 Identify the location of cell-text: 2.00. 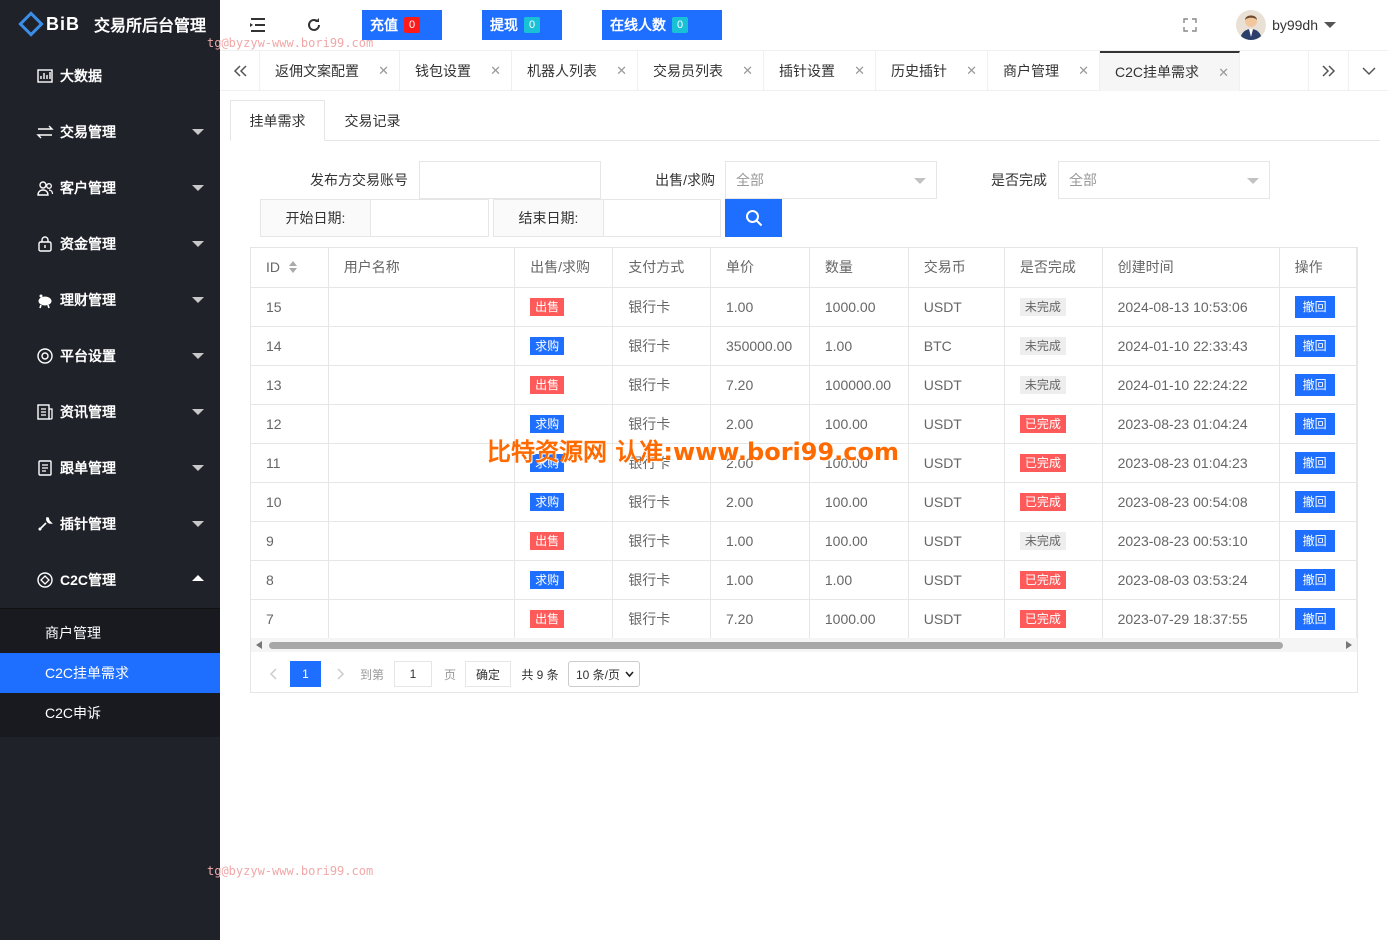
(740, 501).